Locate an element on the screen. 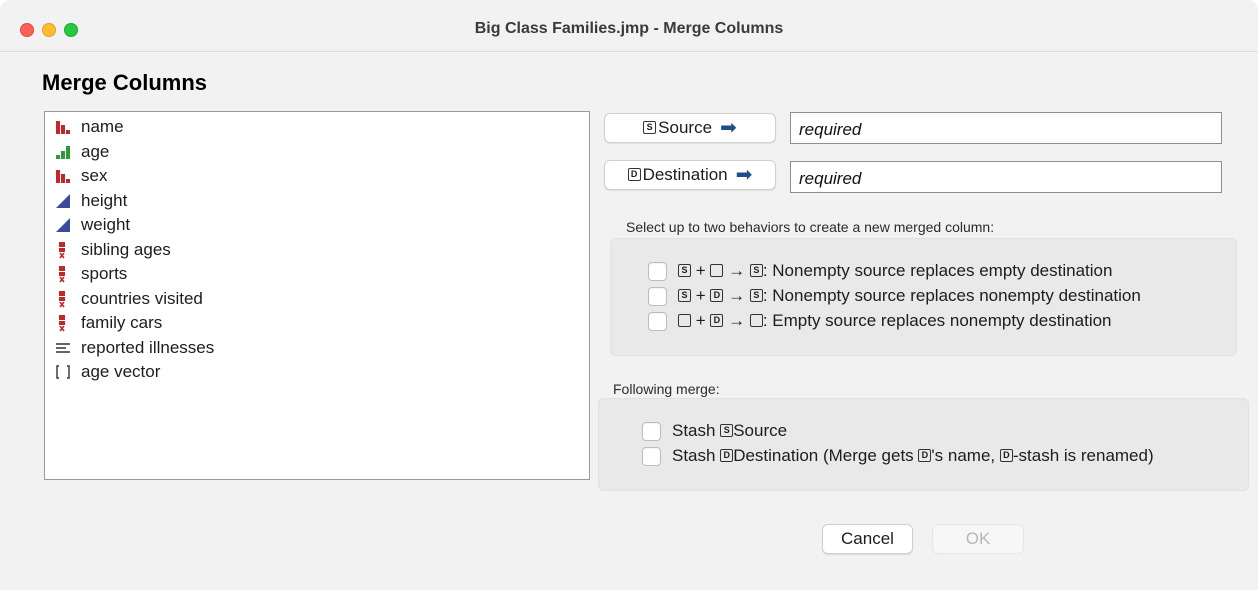  column-label: sibling ages is located at coordinates (126, 249).